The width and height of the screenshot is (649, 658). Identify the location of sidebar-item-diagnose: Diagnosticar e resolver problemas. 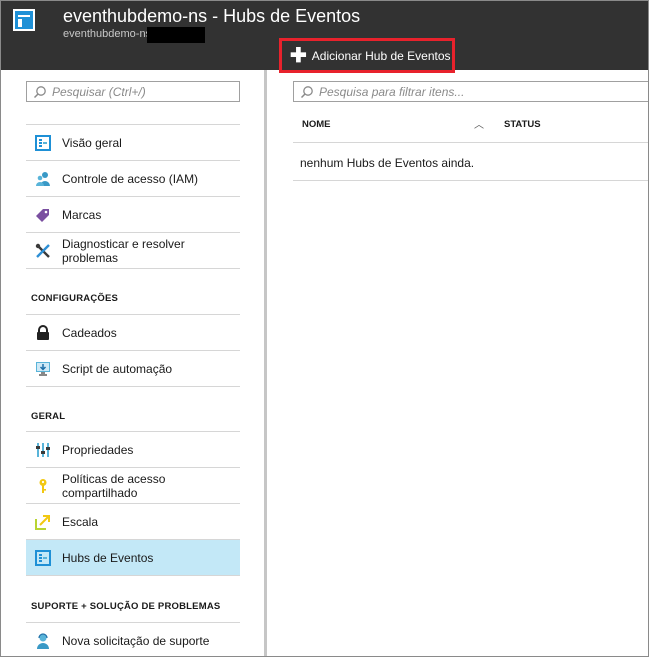
(133, 251).